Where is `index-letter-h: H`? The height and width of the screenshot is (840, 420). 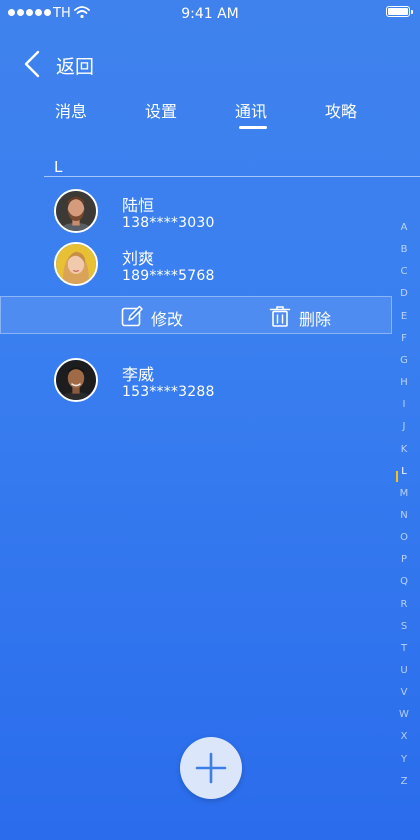
index-letter-h: H is located at coordinates (404, 382).